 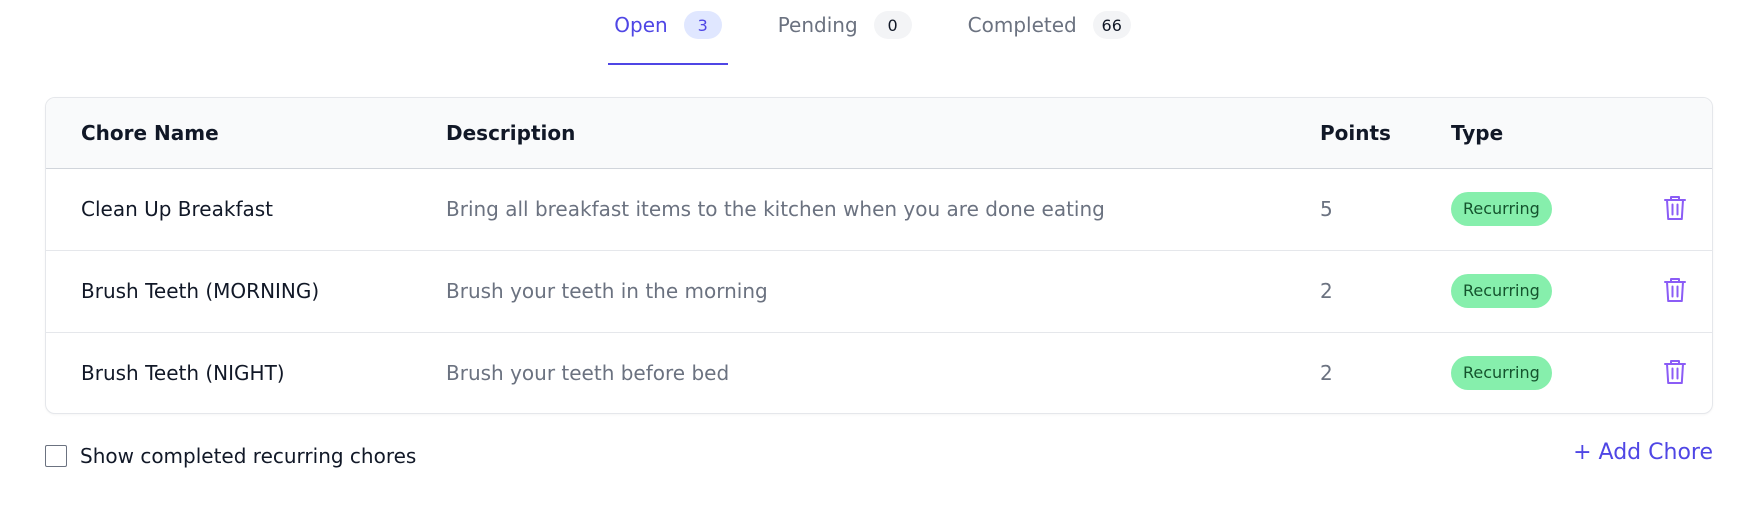 I want to click on chore-name: Clean Up Breakfast, so click(x=177, y=209).